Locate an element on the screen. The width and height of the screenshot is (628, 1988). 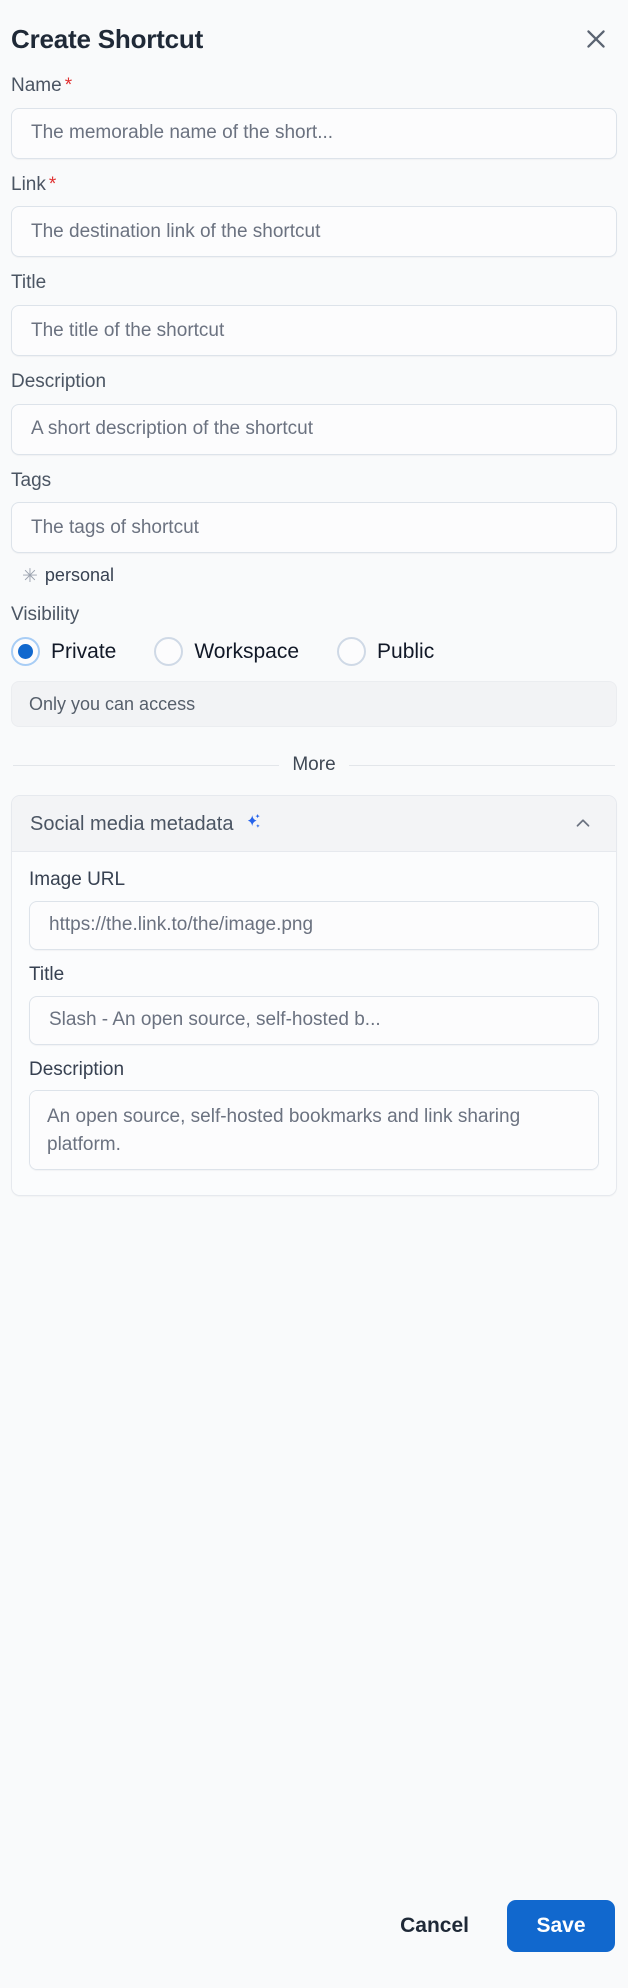
tag-suggestion-label: personal is located at coordinates (79, 575).